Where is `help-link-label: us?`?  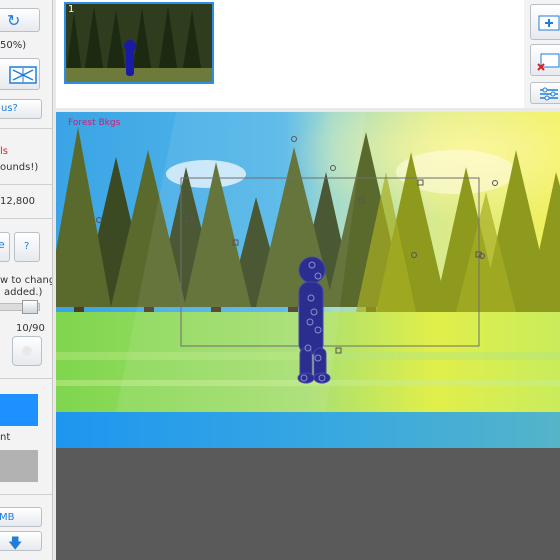
help-link-label: us? is located at coordinates (9, 108).